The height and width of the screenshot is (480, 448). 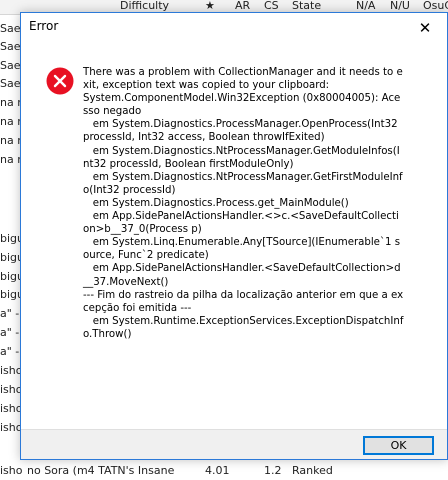 I want to click on bottom-row-mid: no Sora (m4 TATN's Insane, so click(x=101, y=470).